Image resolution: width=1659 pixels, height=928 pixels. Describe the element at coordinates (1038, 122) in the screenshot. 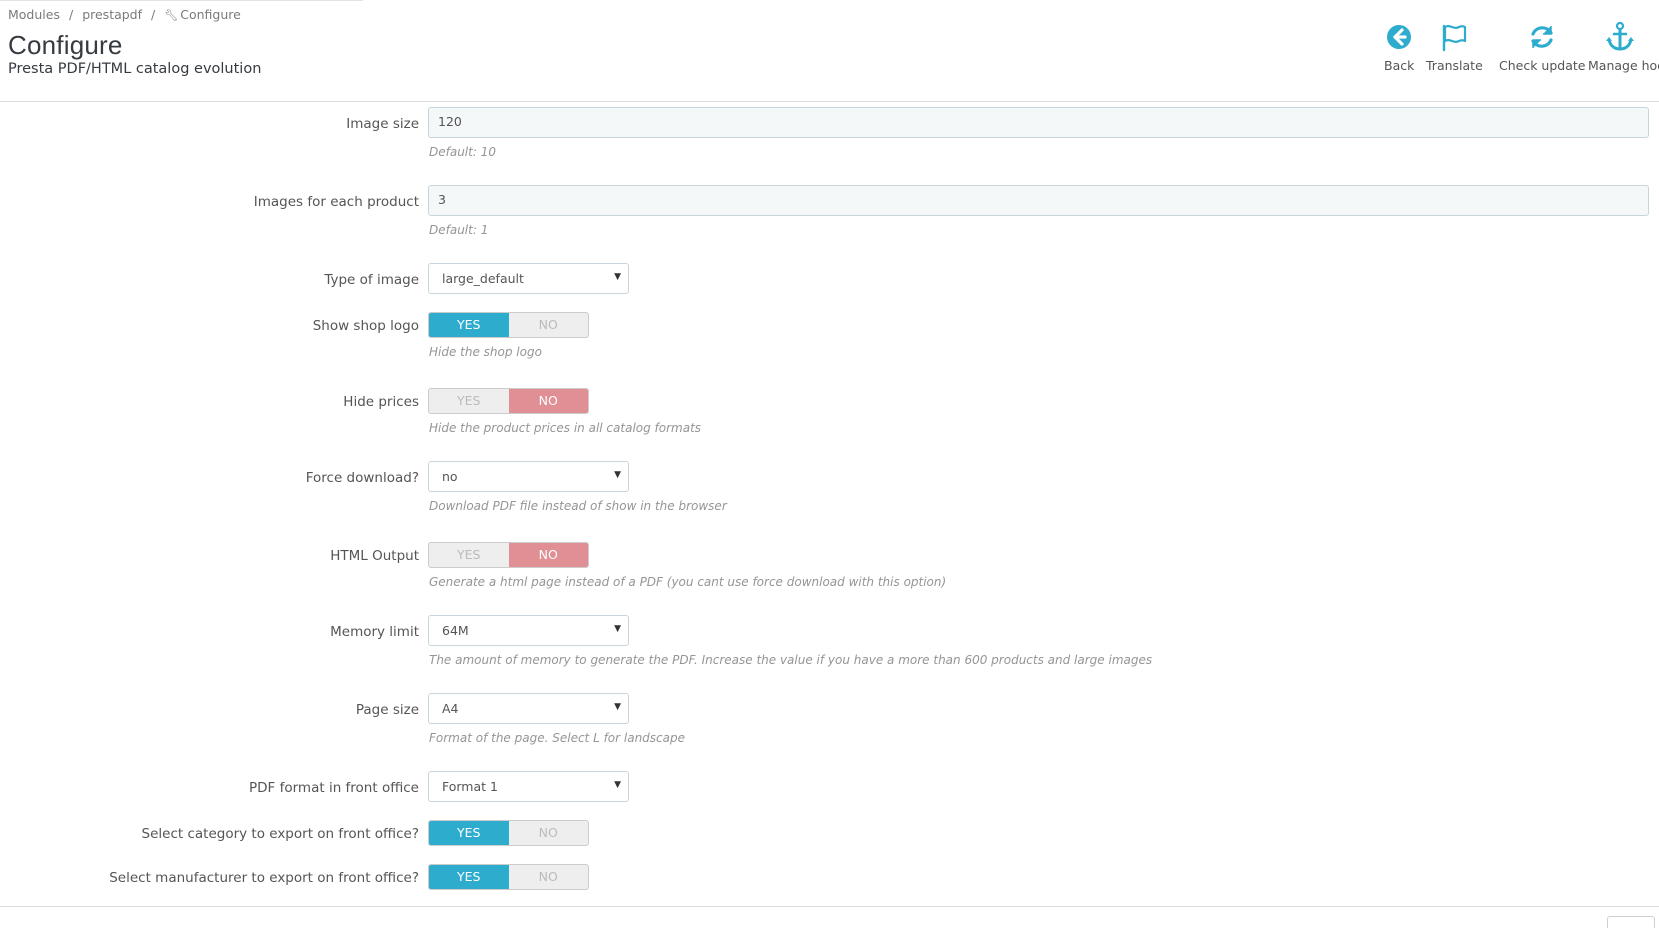

I see `image-size-input: 120` at that location.